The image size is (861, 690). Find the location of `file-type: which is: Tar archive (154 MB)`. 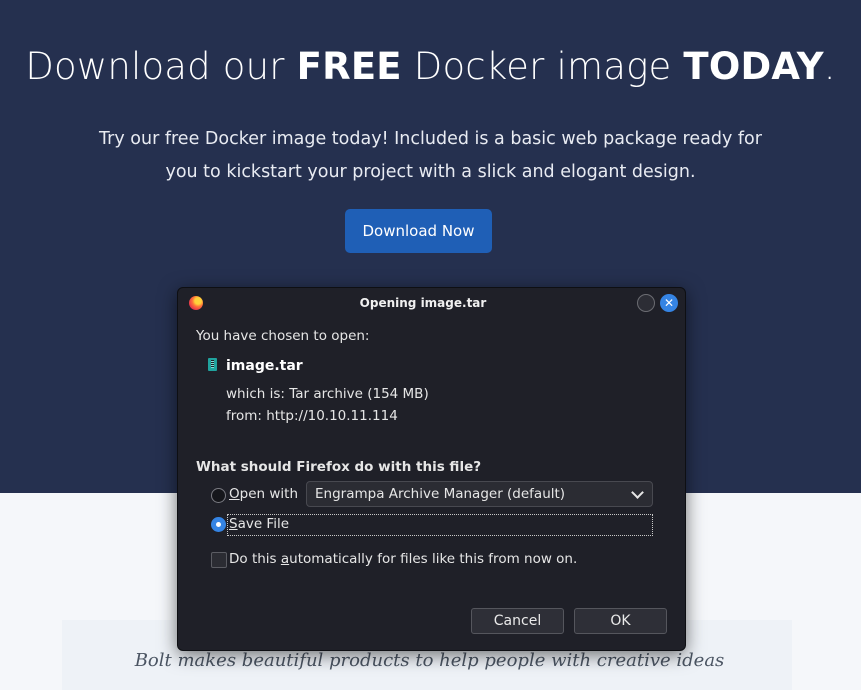

file-type: which is: Tar archive (154 MB) is located at coordinates (327, 394).